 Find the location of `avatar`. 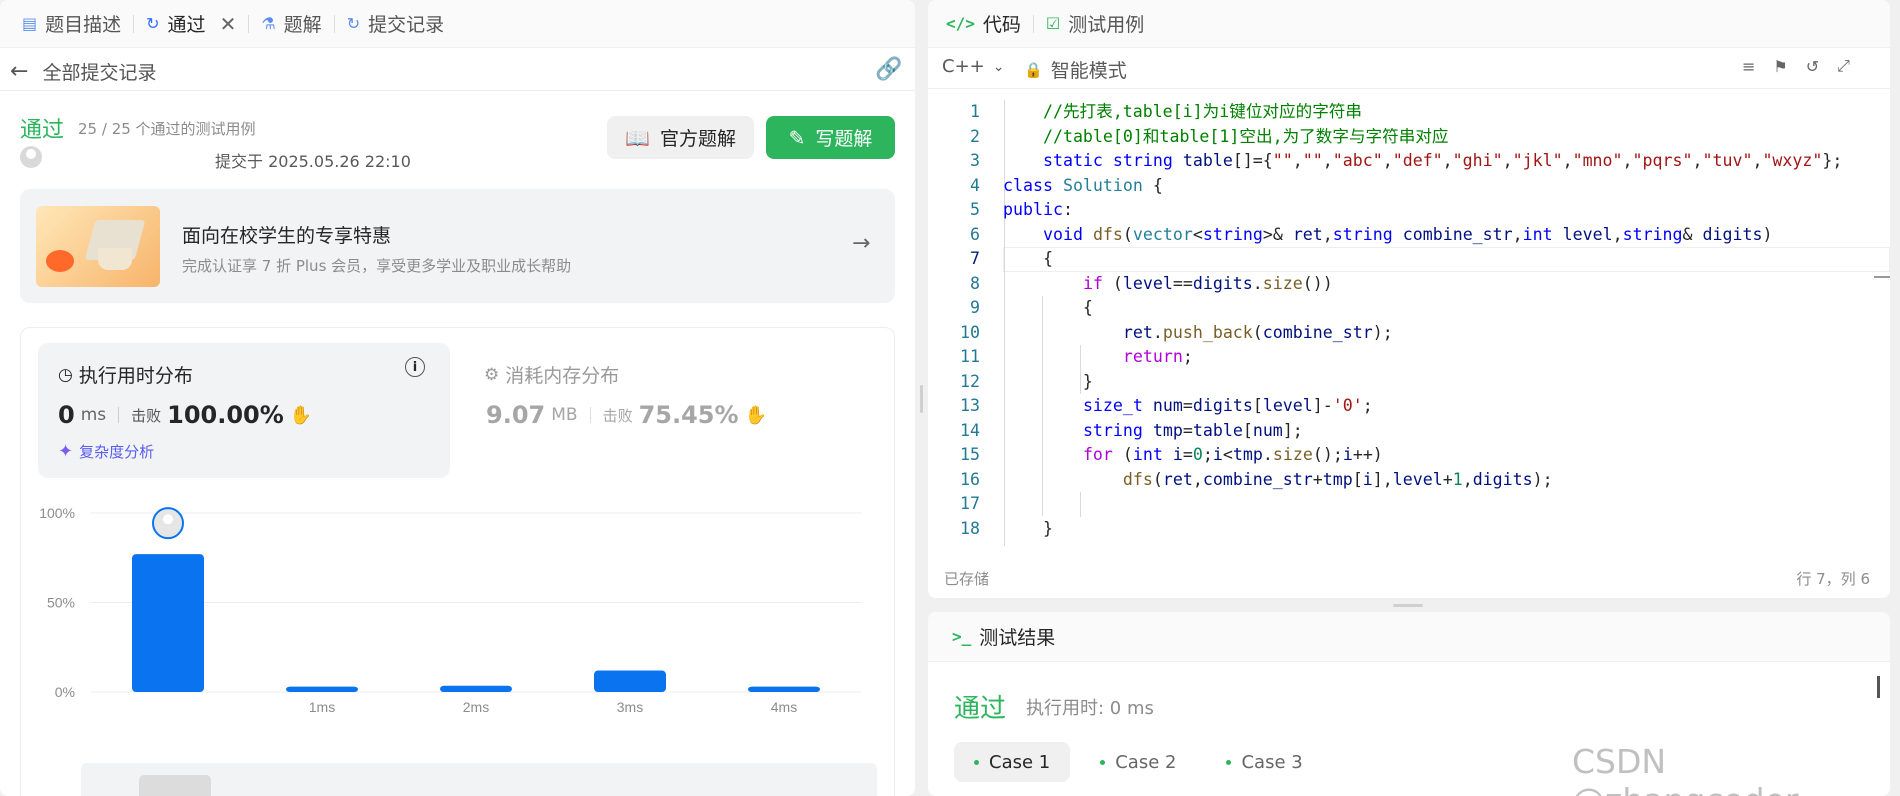

avatar is located at coordinates (31, 157).